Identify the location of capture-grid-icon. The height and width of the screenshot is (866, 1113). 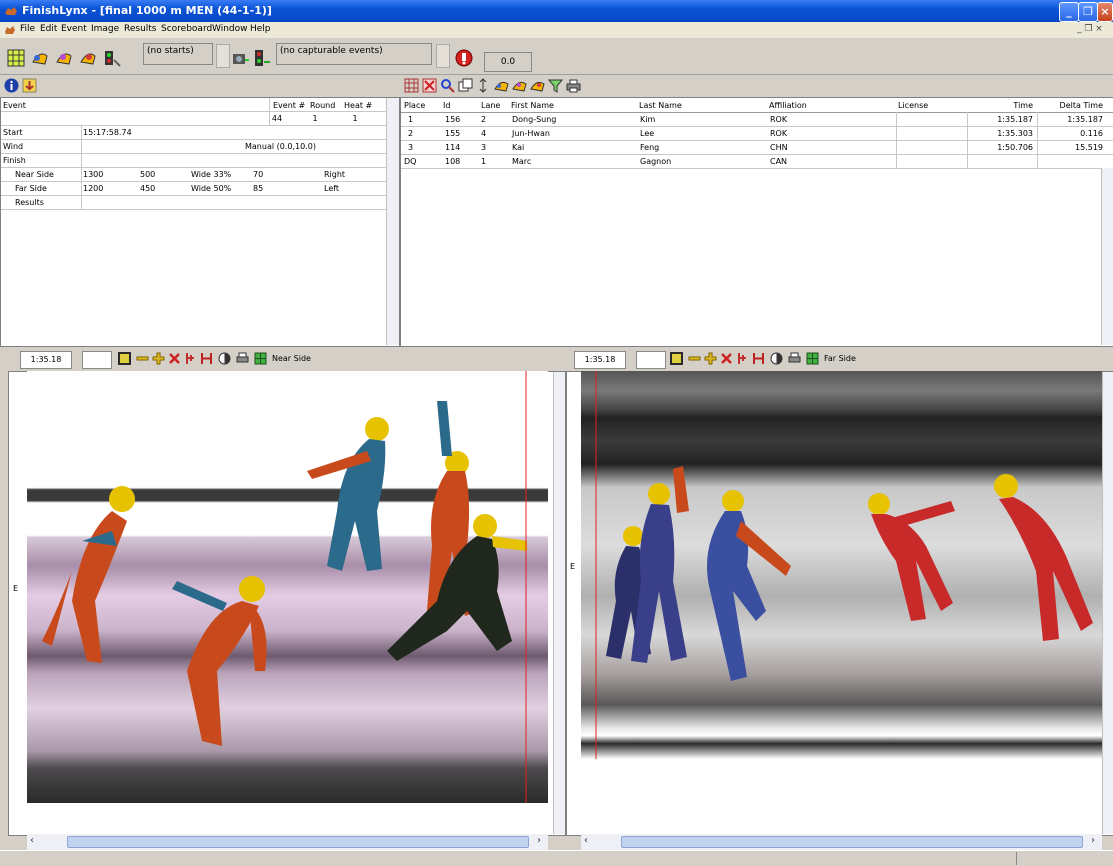
(16, 58).